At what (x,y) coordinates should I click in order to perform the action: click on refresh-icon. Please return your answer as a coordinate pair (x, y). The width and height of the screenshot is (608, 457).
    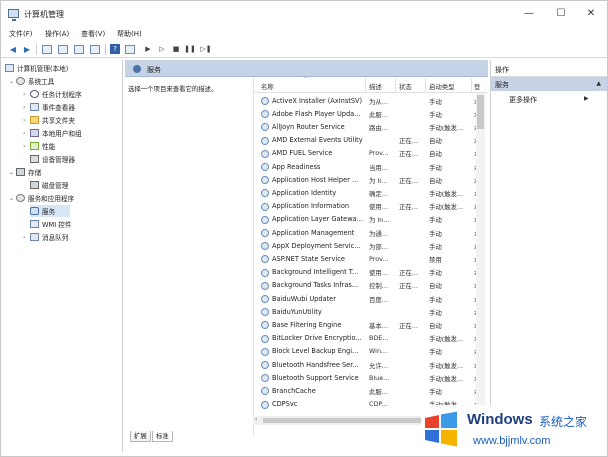
    Looking at the image, I should click on (79, 49).